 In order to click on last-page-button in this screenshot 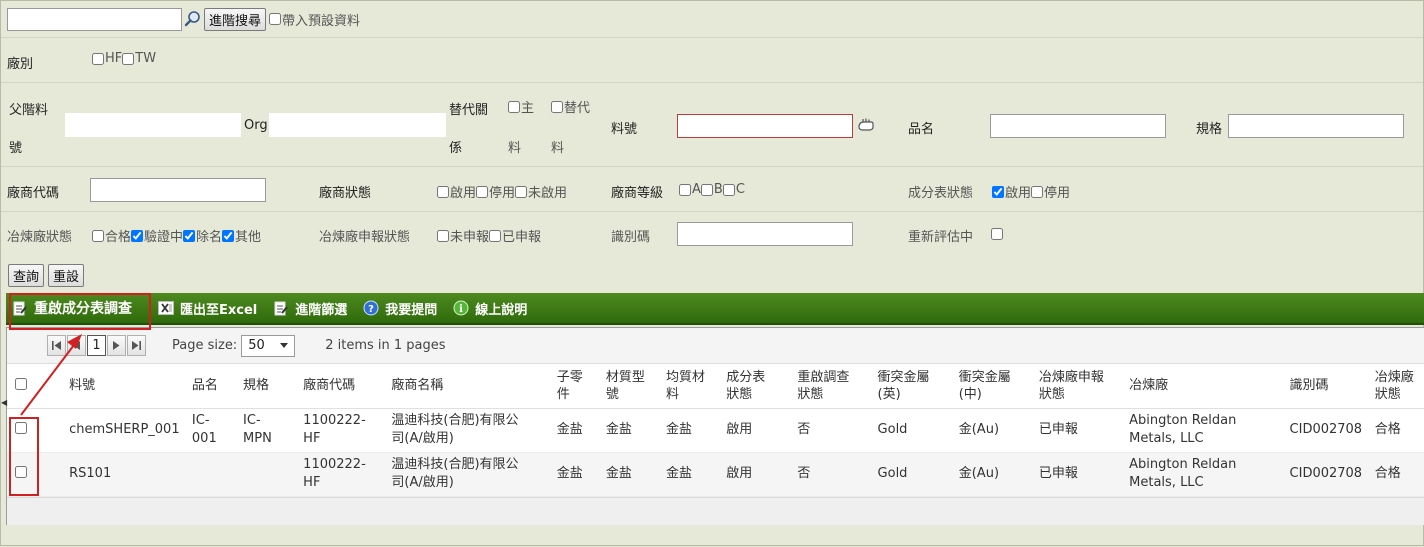, I will do `click(136, 345)`.